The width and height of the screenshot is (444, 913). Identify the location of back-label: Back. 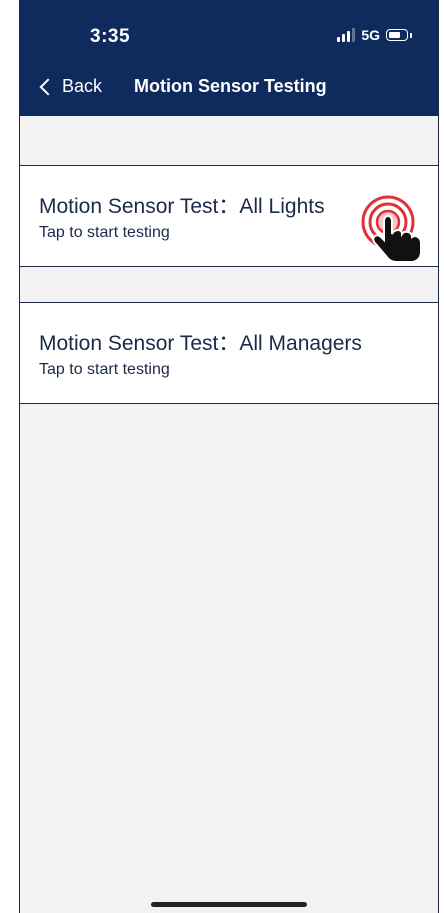
(82, 86).